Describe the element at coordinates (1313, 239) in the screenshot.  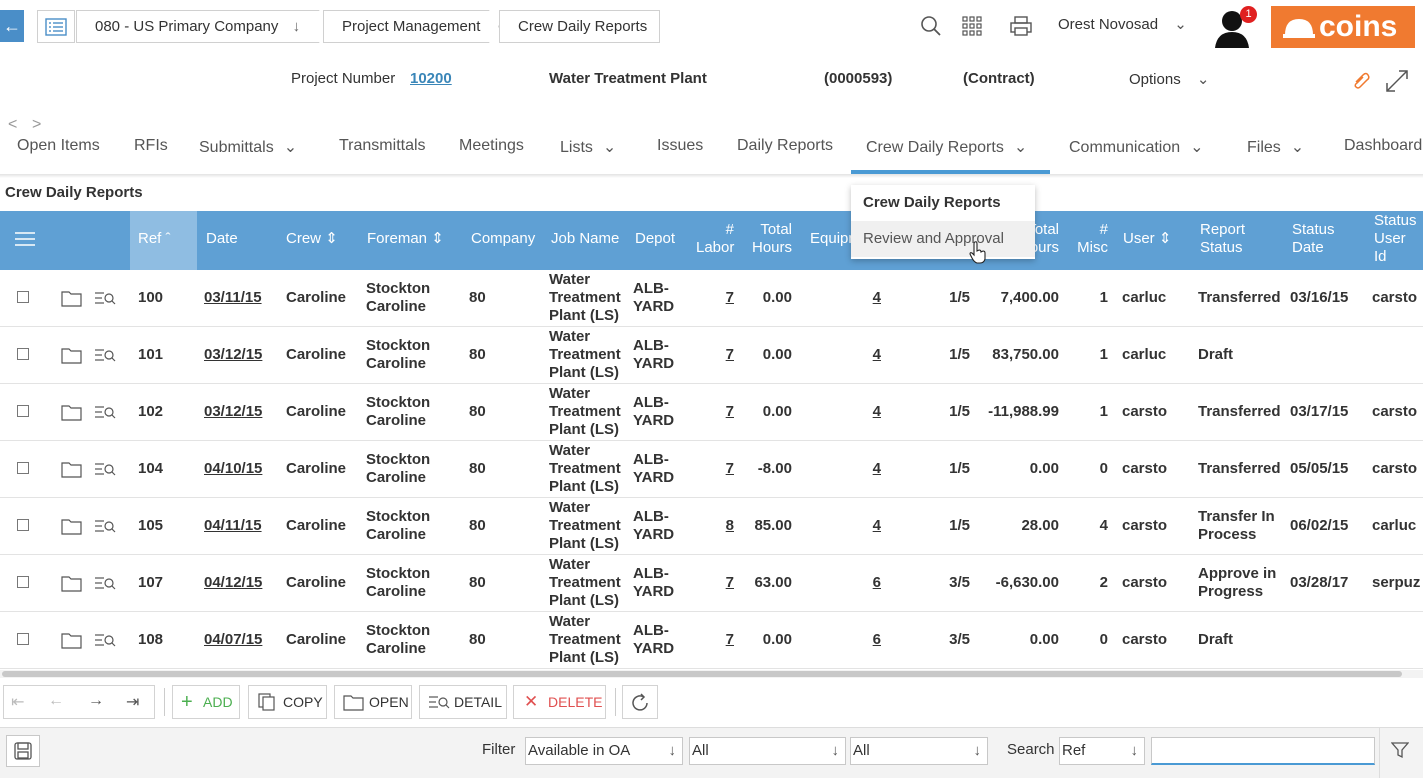
I see `column-header-status-date: Status Date` at that location.